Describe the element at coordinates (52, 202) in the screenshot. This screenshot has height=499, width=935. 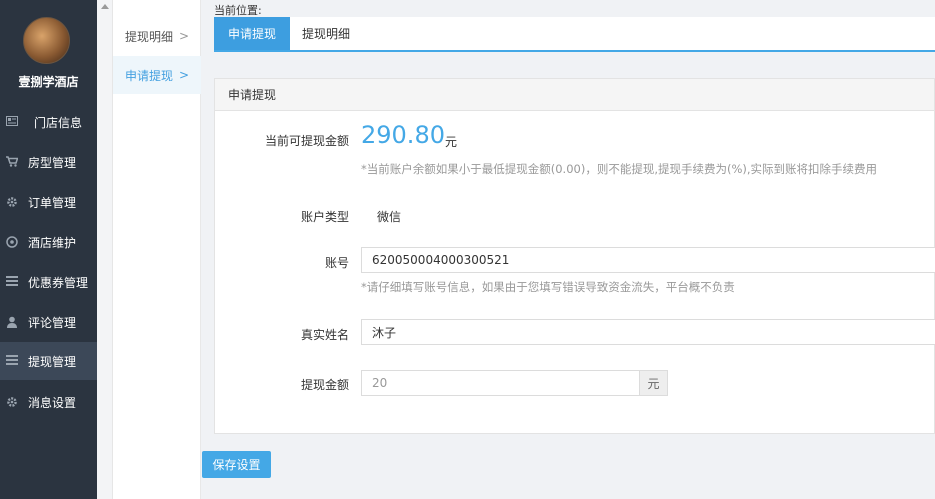
I see `sidebar-item-label: 订单管理` at that location.